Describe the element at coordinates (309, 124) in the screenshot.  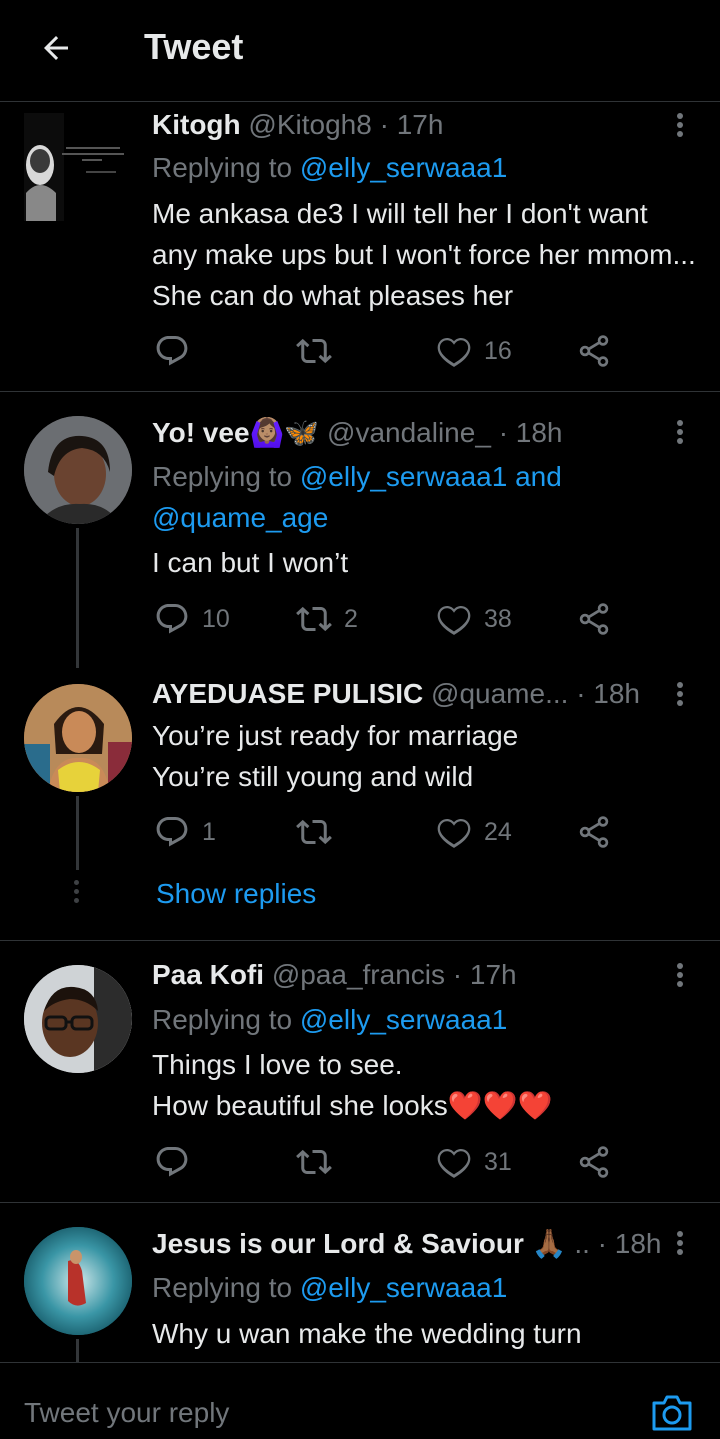
I see `author-handle: @Kitogh8` at that location.